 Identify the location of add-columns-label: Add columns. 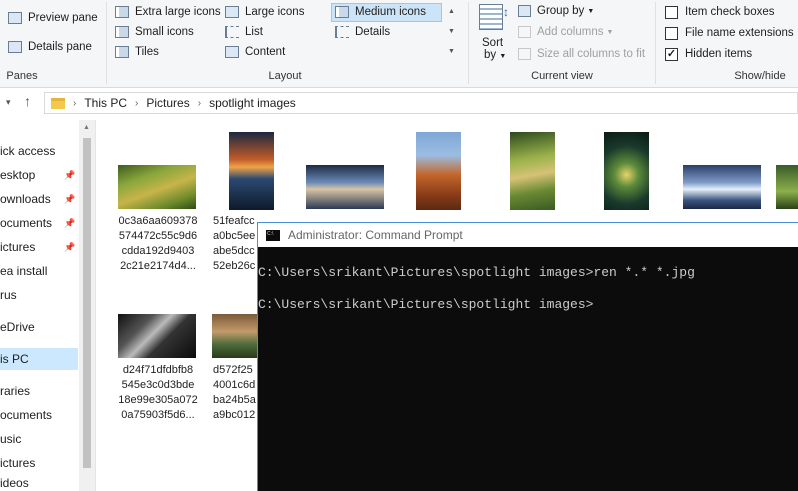
(570, 32).